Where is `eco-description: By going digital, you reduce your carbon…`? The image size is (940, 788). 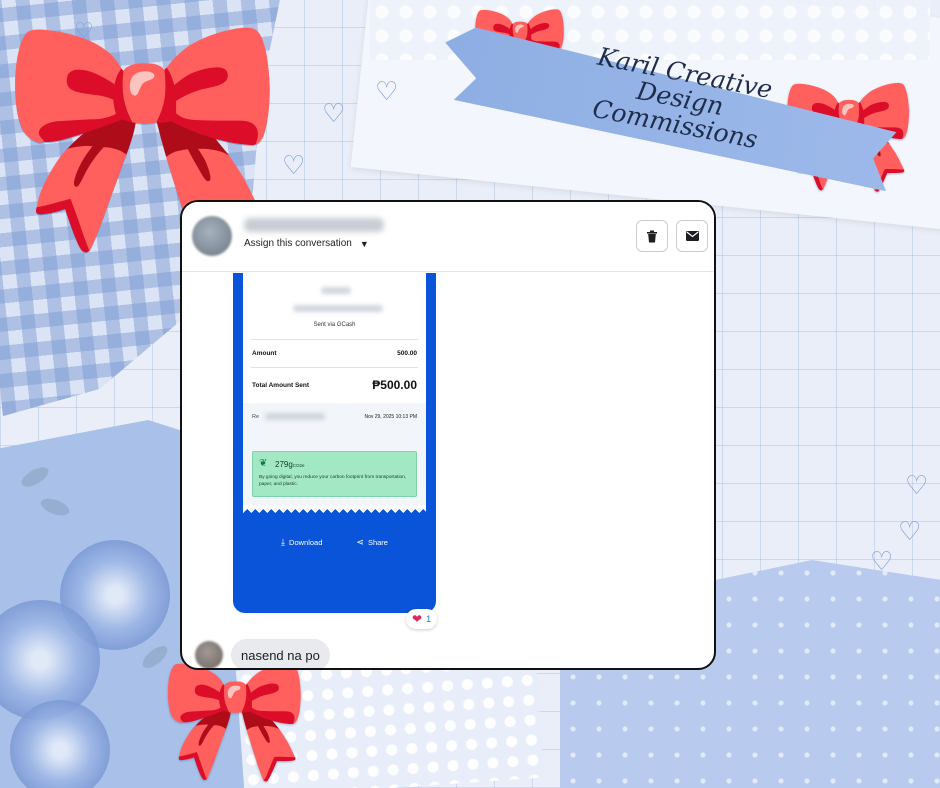 eco-description: By going digital, you reduce your carbon… is located at coordinates (333, 481).